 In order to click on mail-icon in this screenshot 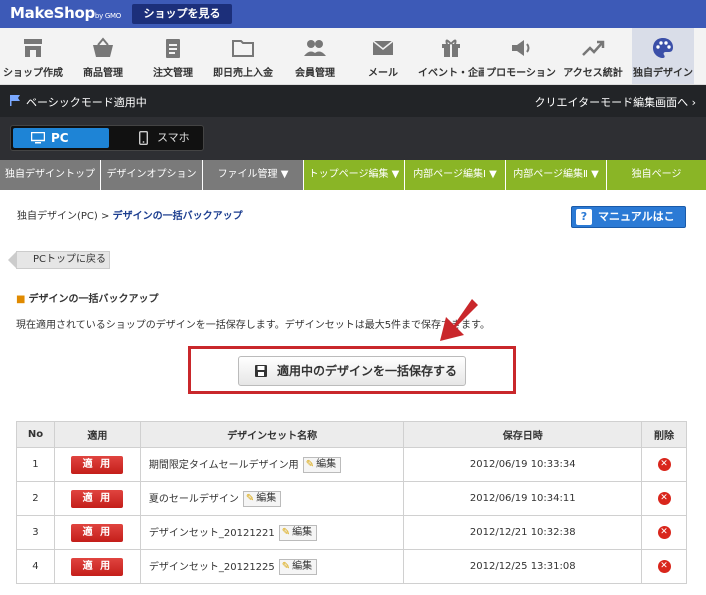, I will do `click(383, 47)`.